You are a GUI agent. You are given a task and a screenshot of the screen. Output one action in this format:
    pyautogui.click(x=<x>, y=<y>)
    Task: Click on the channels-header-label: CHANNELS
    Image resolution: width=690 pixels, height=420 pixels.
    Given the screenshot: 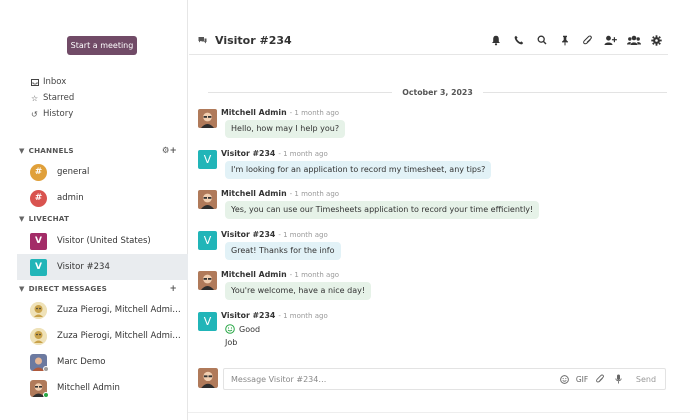 What is the action you would take?
    pyautogui.click(x=51, y=150)
    